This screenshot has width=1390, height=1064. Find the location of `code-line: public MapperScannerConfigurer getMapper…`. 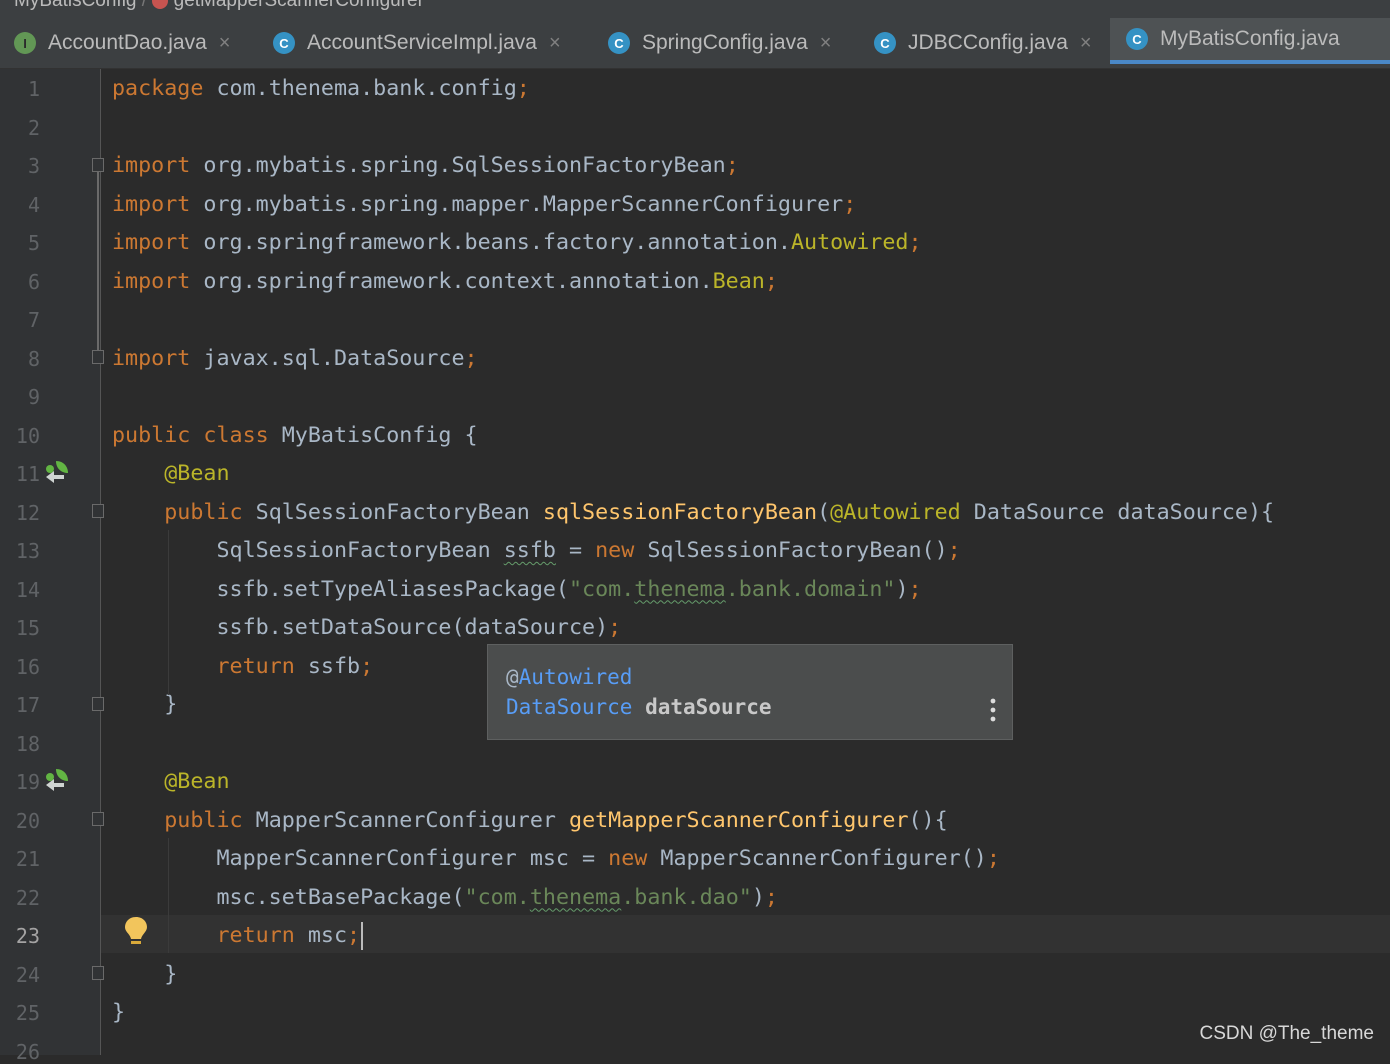

code-line: public MapperScannerConfigurer getMapper… is located at coordinates (529, 821).